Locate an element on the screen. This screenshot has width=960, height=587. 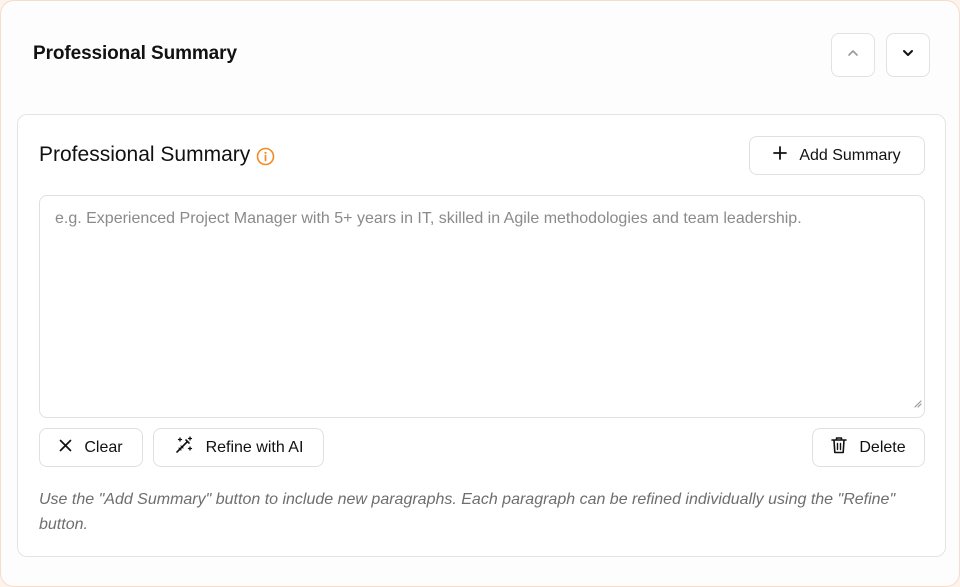
add-summary-label: Add Summary is located at coordinates (850, 155).